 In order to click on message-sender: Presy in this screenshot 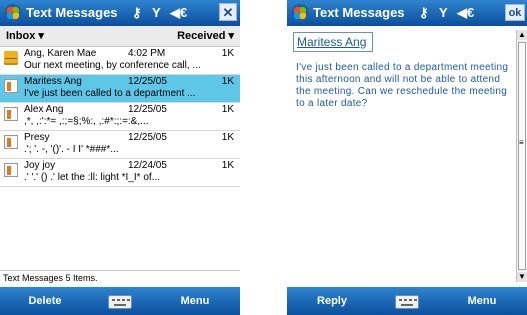, I will do `click(37, 137)`.